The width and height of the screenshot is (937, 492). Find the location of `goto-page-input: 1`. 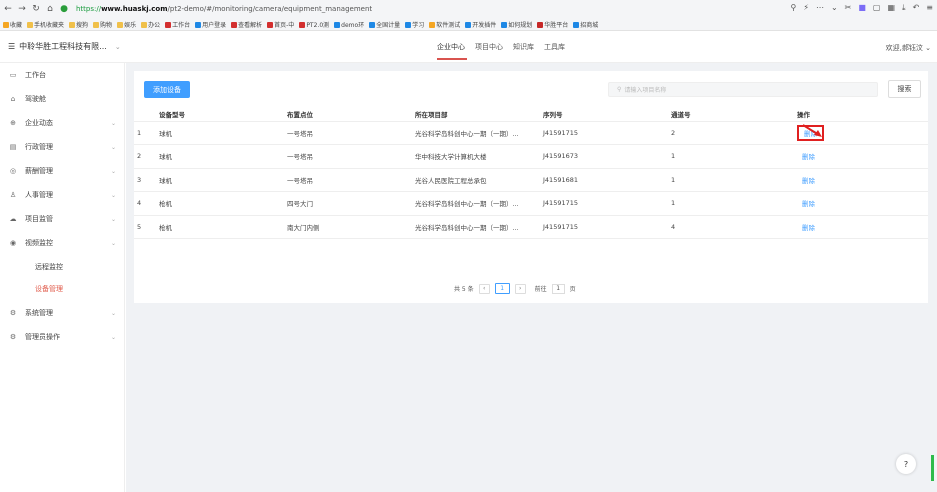

goto-page-input: 1 is located at coordinates (558, 288).